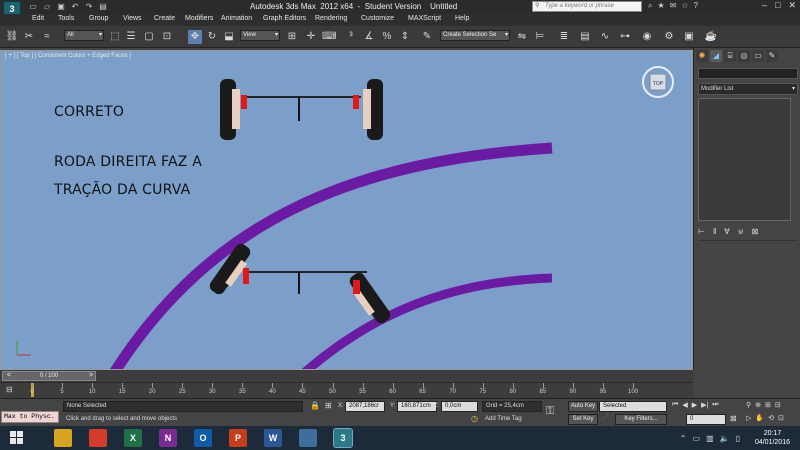 The image size is (800, 450). What do you see at coordinates (164, 18) in the screenshot?
I see `menu-create: Create` at bounding box center [164, 18].